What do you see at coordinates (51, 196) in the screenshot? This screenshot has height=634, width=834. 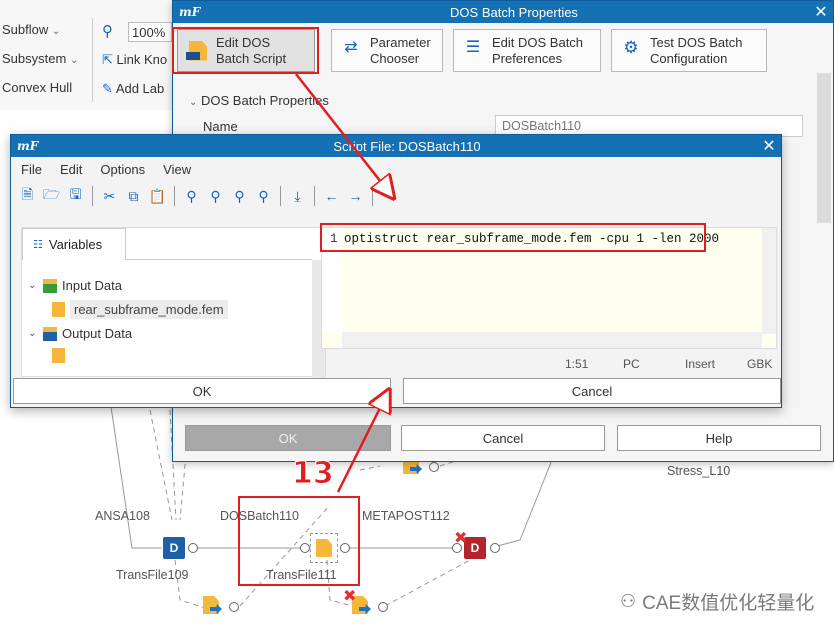 I see `open-folder-icon: 🗁` at bounding box center [51, 196].